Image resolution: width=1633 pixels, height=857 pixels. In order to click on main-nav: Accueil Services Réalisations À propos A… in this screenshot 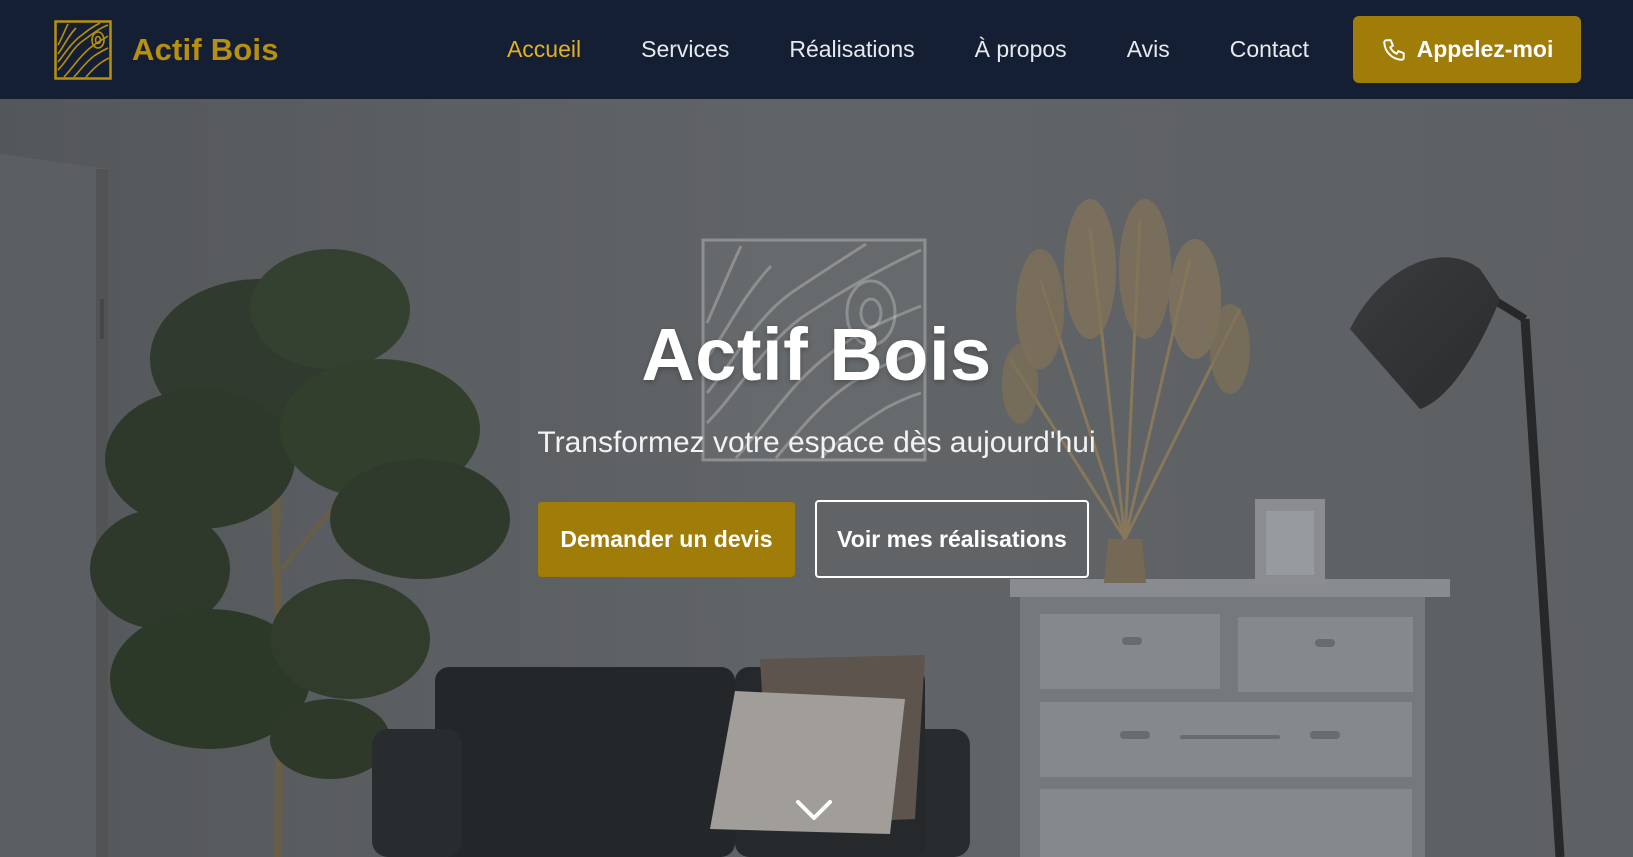, I will do `click(1044, 49)`.